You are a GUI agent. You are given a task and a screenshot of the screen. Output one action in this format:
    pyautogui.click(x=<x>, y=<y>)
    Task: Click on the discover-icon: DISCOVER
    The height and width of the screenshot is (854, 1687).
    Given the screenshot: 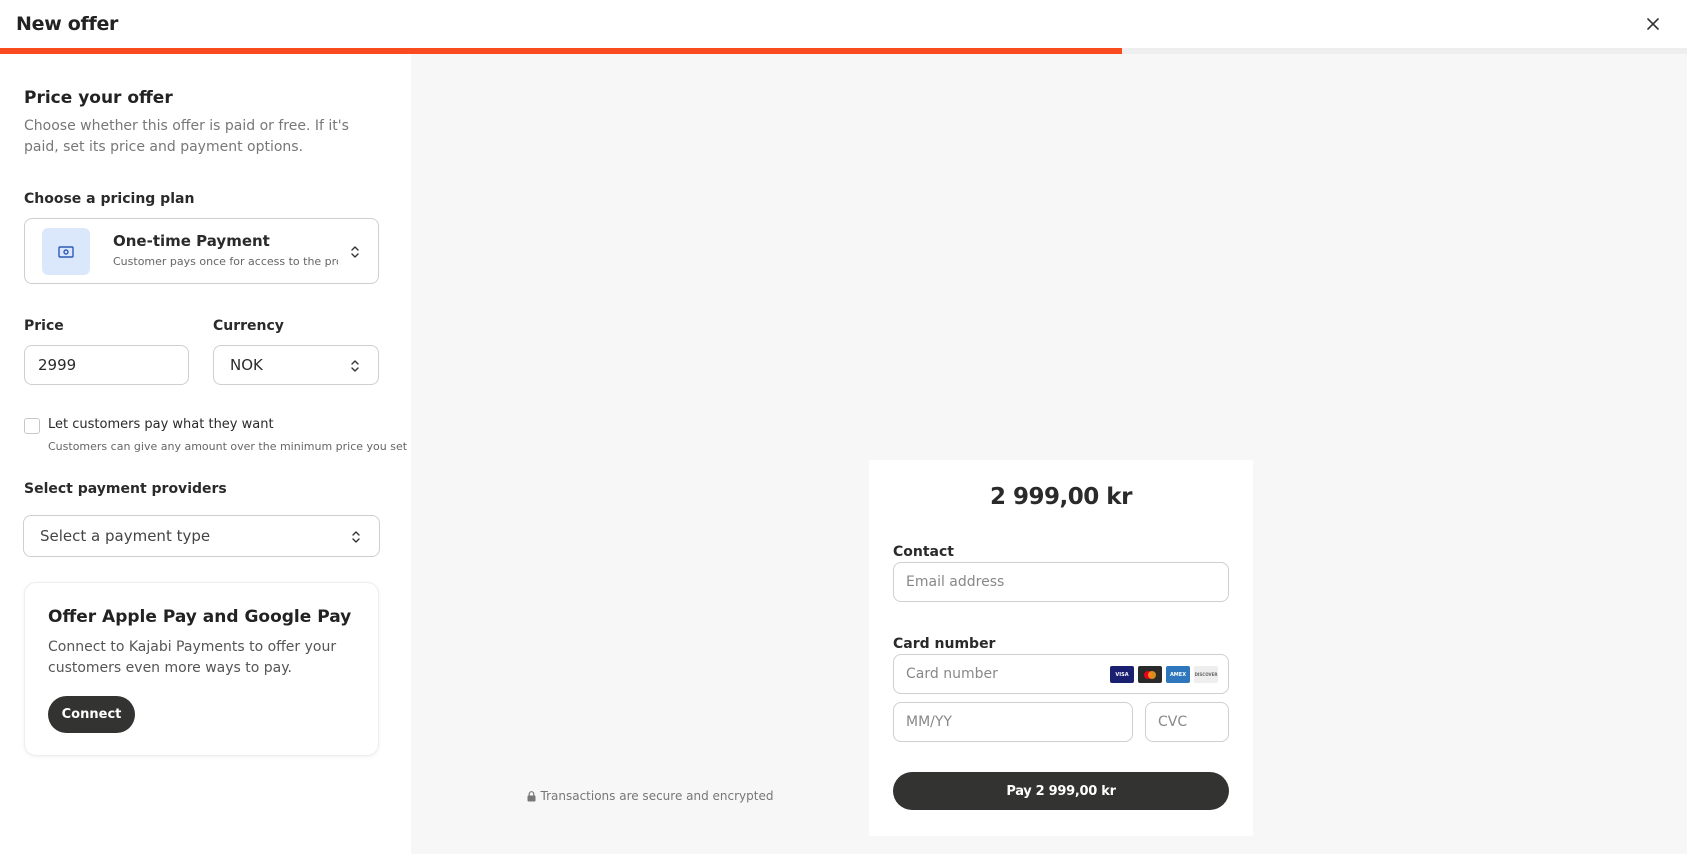 What is the action you would take?
    pyautogui.click(x=1206, y=674)
    